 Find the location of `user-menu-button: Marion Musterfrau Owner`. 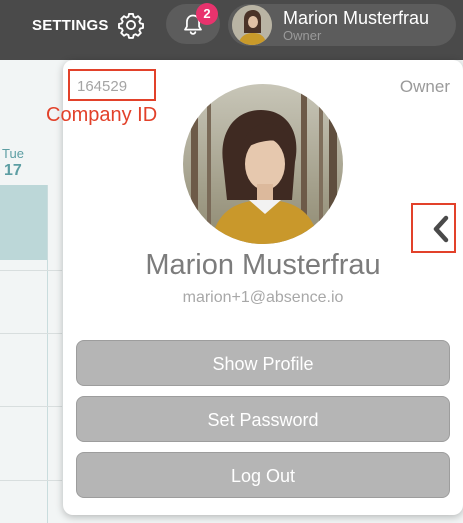

user-menu-button: Marion Musterfrau Owner is located at coordinates (342, 25).